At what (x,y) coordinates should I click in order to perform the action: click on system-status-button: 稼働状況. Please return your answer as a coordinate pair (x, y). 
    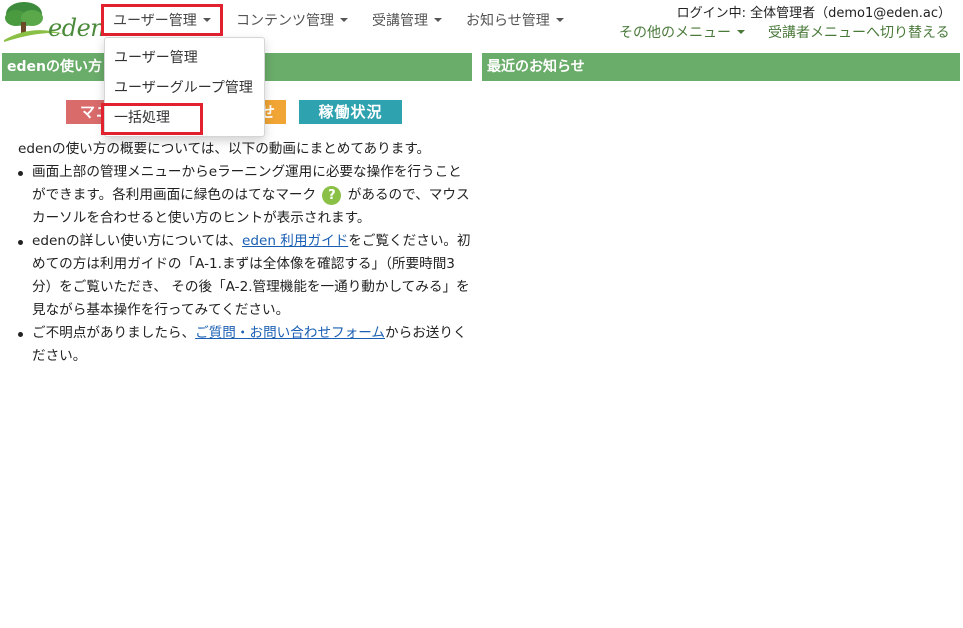
    Looking at the image, I should click on (350, 112).